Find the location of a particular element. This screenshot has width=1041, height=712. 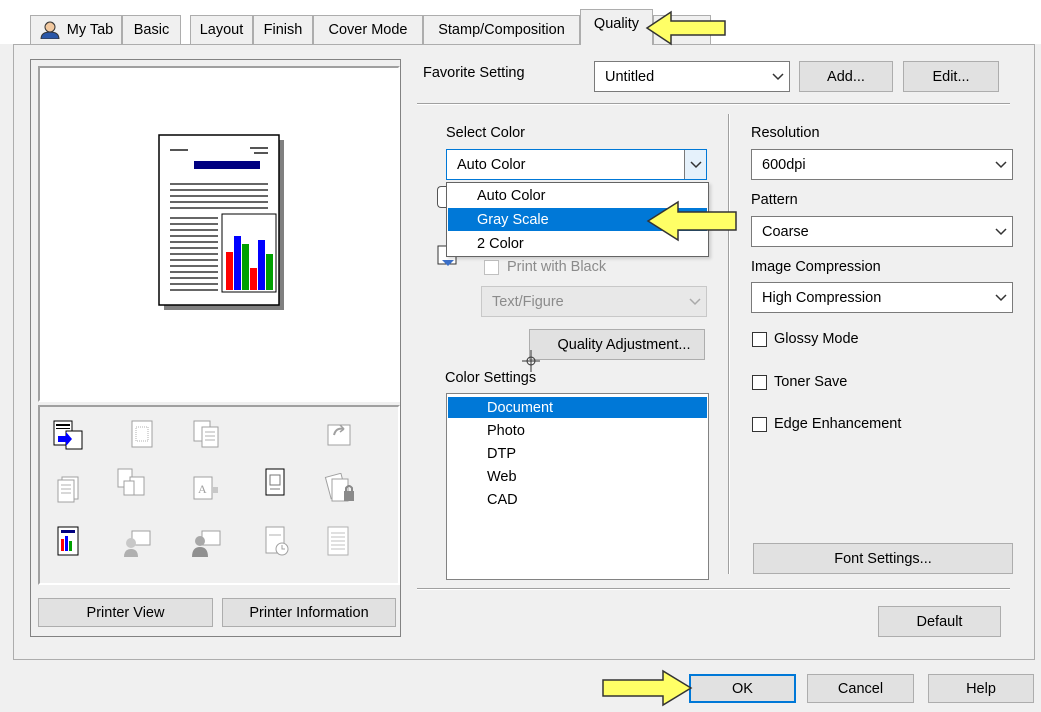

lined-page-icon is located at coordinates (338, 541).